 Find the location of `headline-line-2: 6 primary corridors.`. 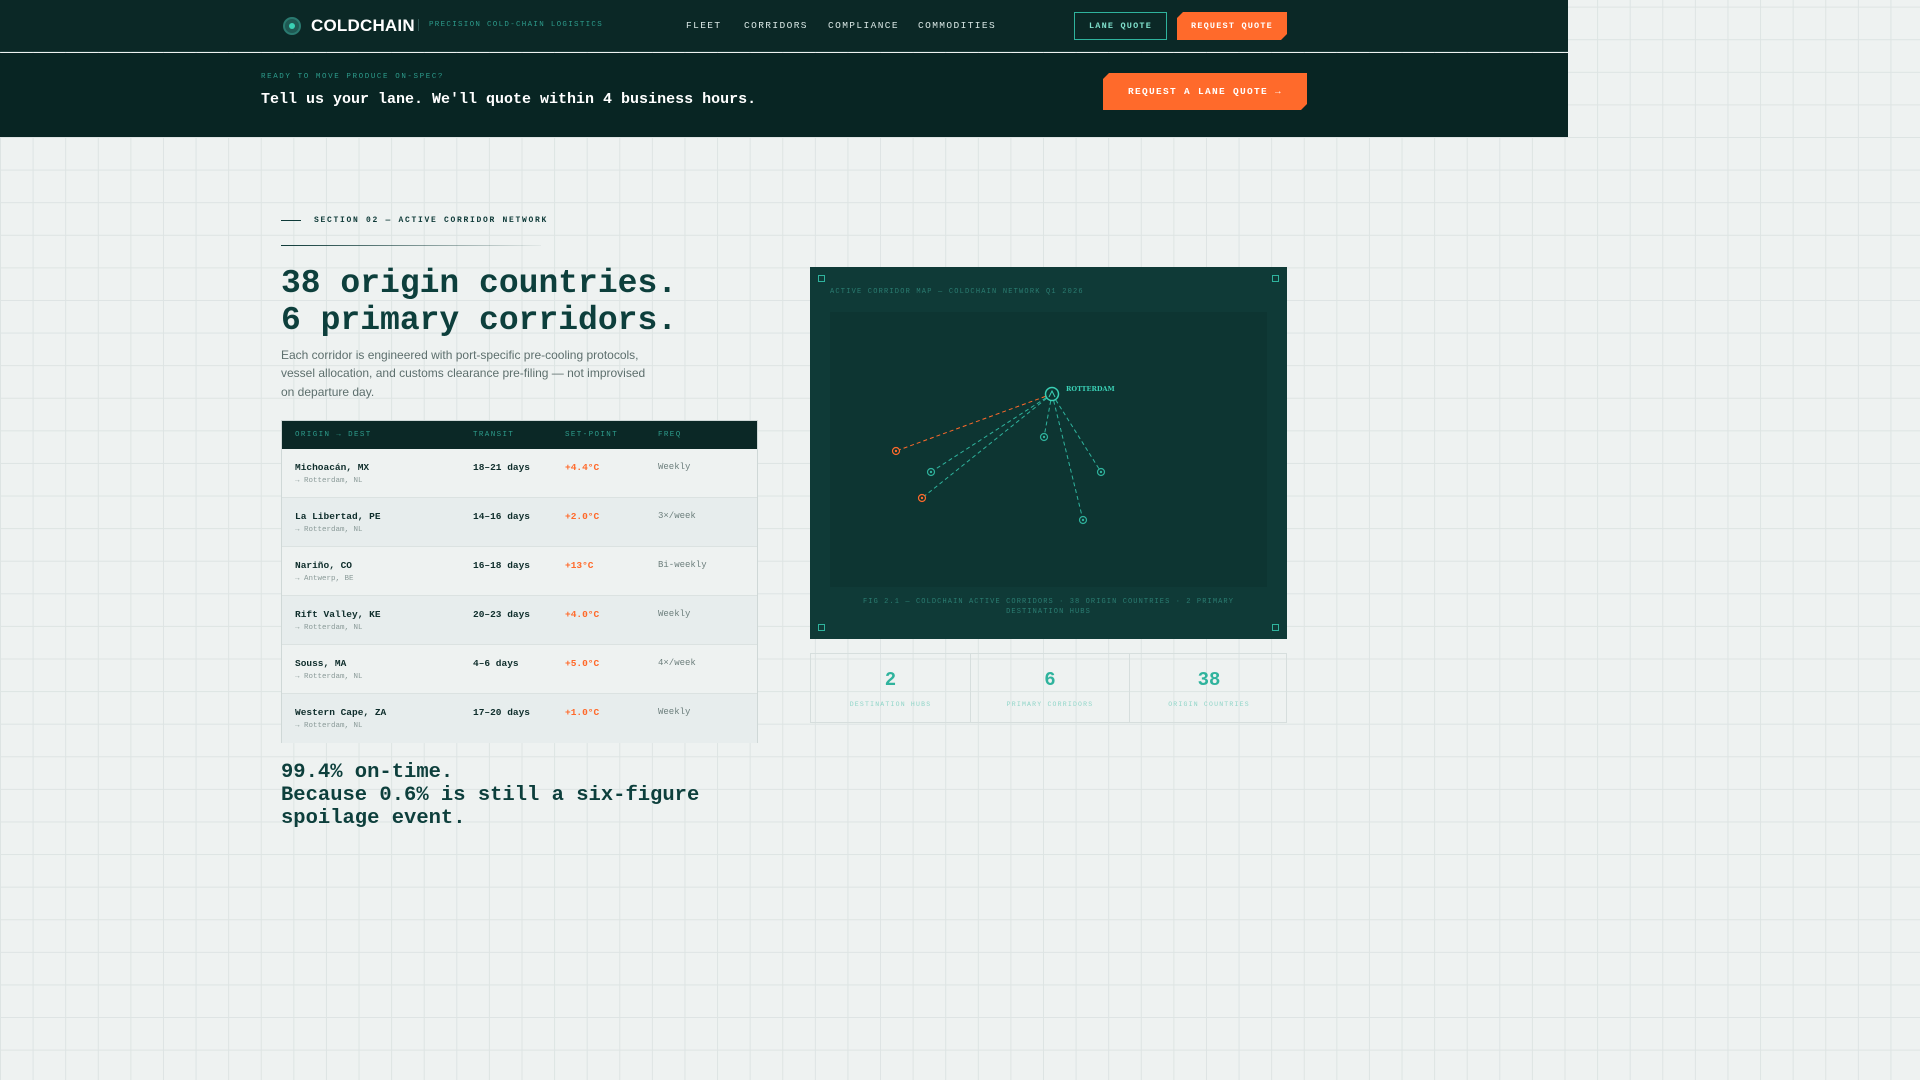

headline-line-2: 6 primary corridors. is located at coordinates (479, 320).